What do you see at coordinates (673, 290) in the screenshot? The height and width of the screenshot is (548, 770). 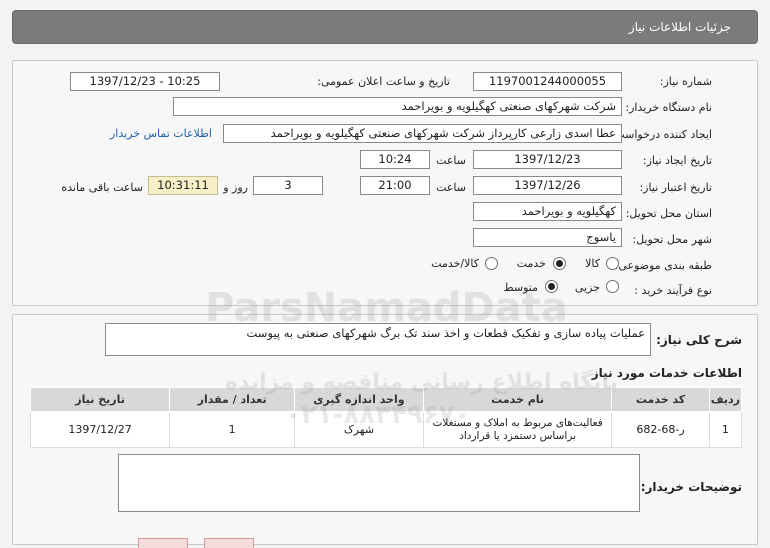 I see `process-type-label: نوع فرآیند خرید :` at bounding box center [673, 290].